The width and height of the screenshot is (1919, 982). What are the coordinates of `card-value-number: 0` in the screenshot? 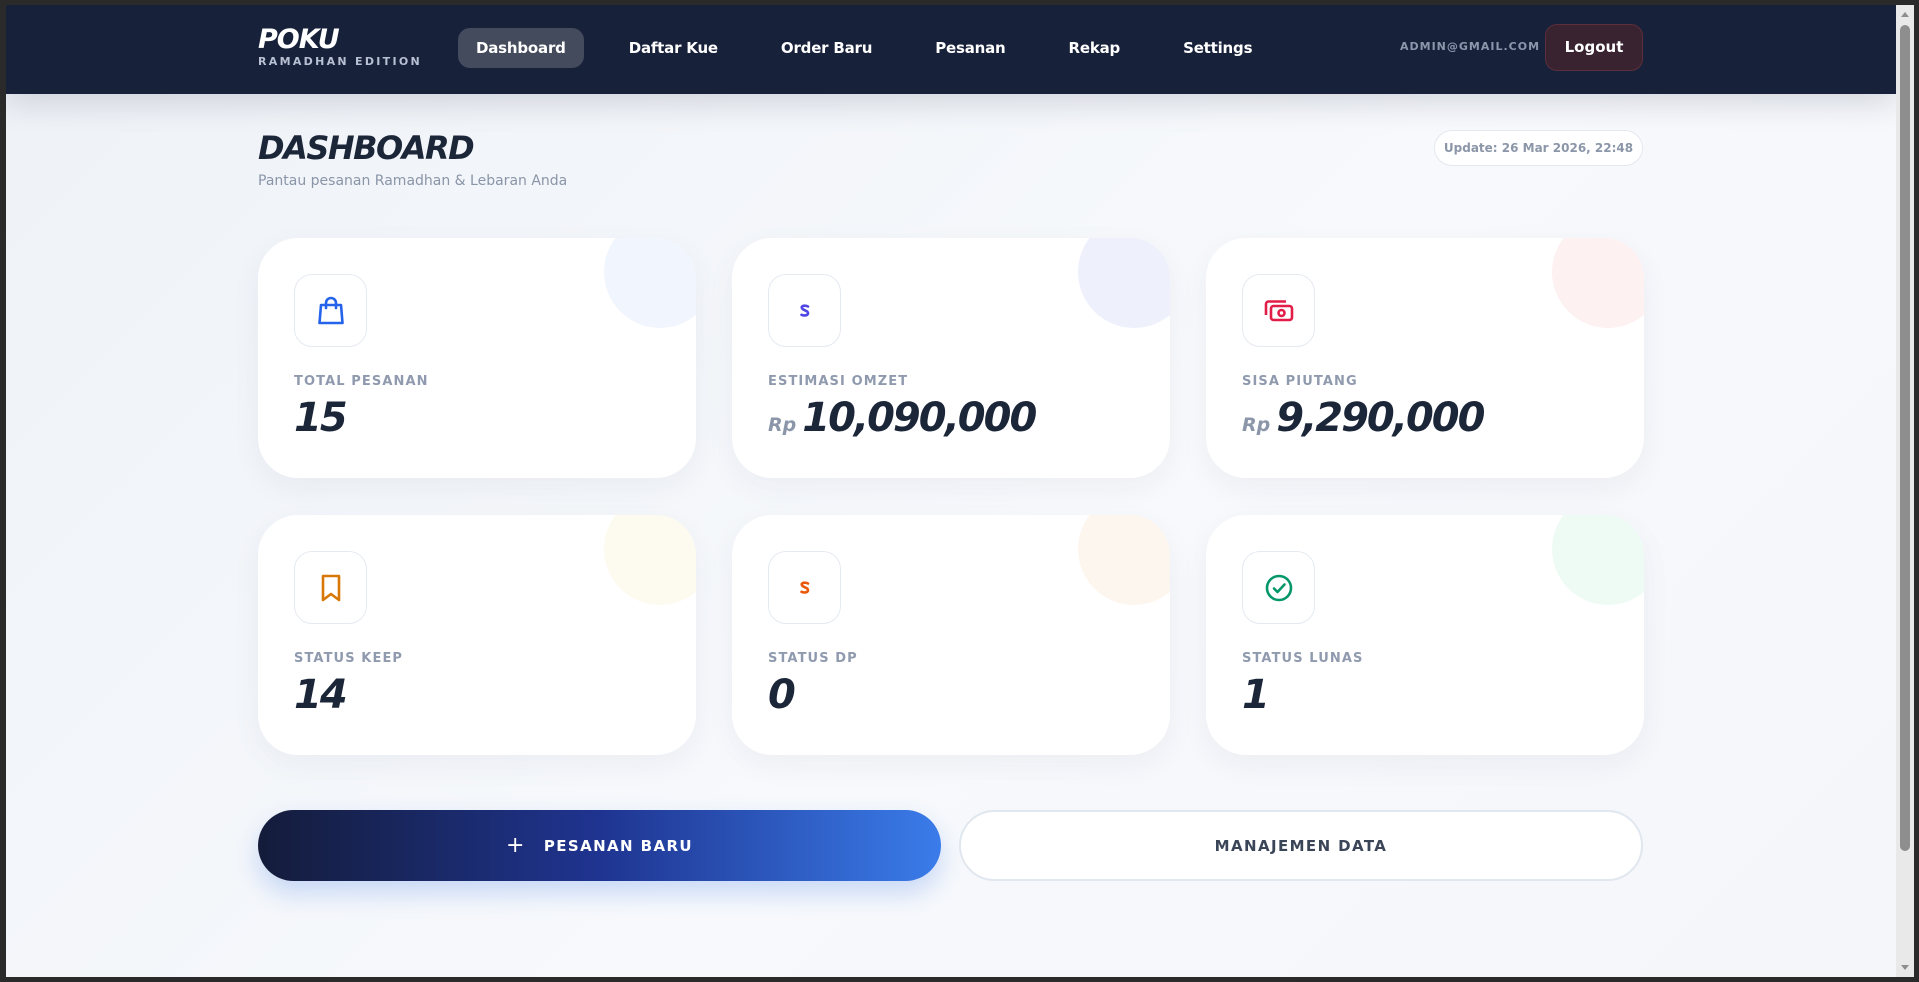 It's located at (782, 695).